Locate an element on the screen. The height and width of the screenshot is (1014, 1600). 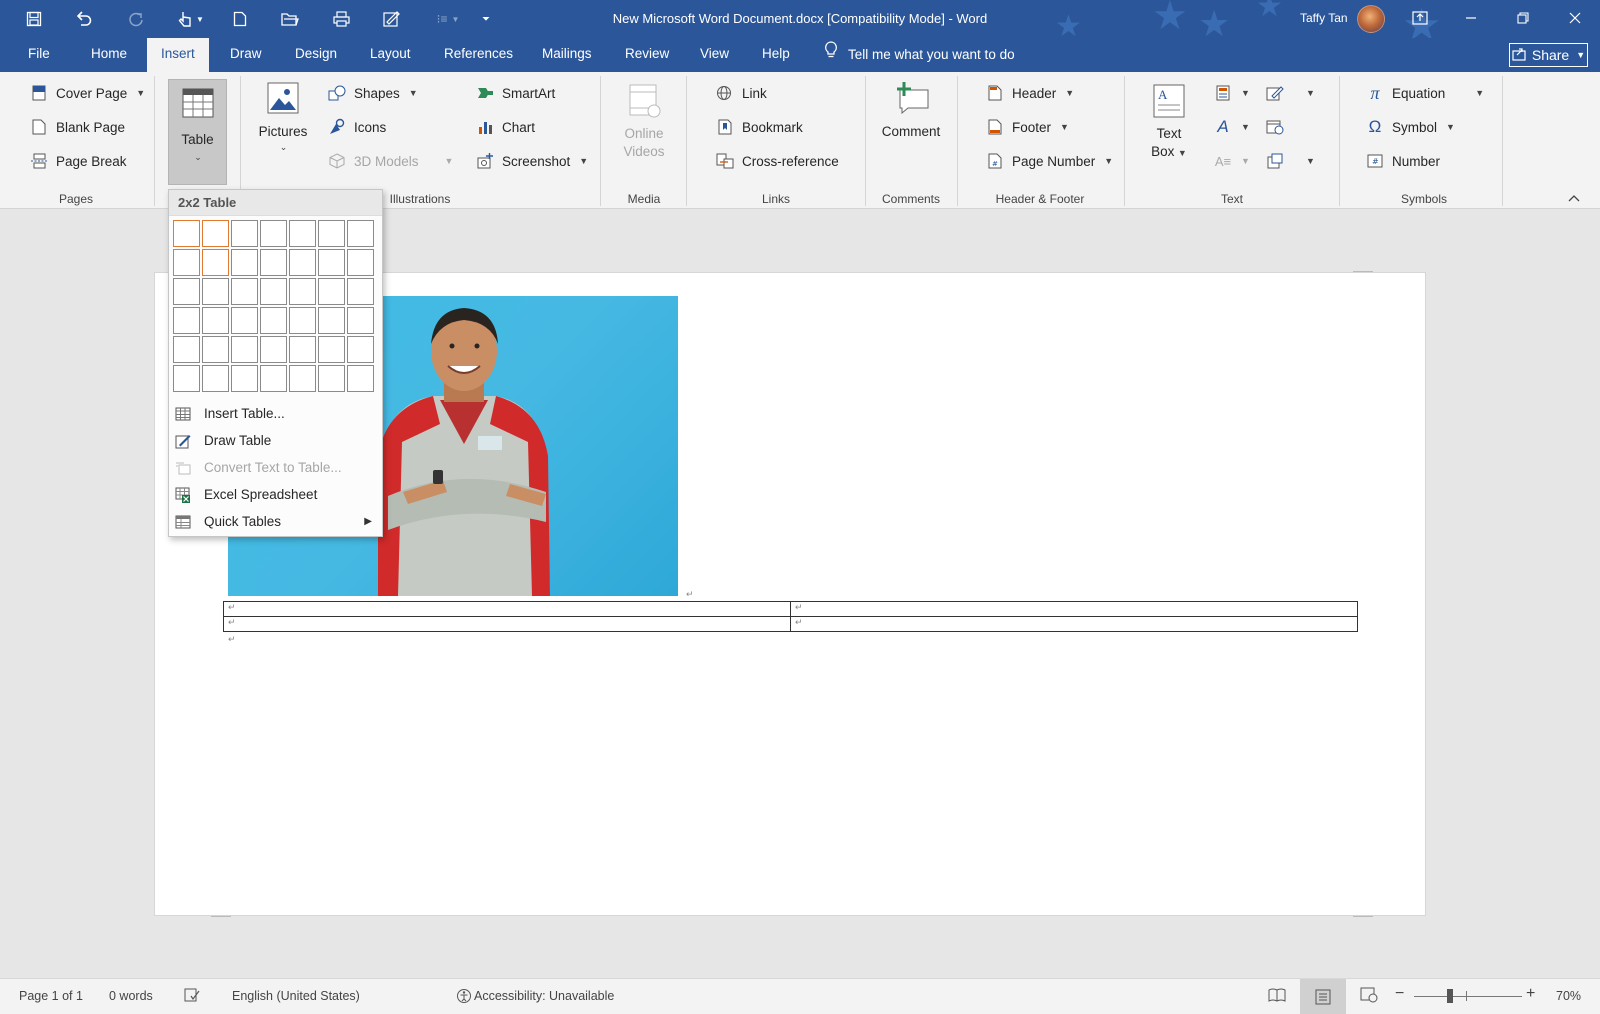
collapse-ribbon-icon is located at coordinates (1574, 197).